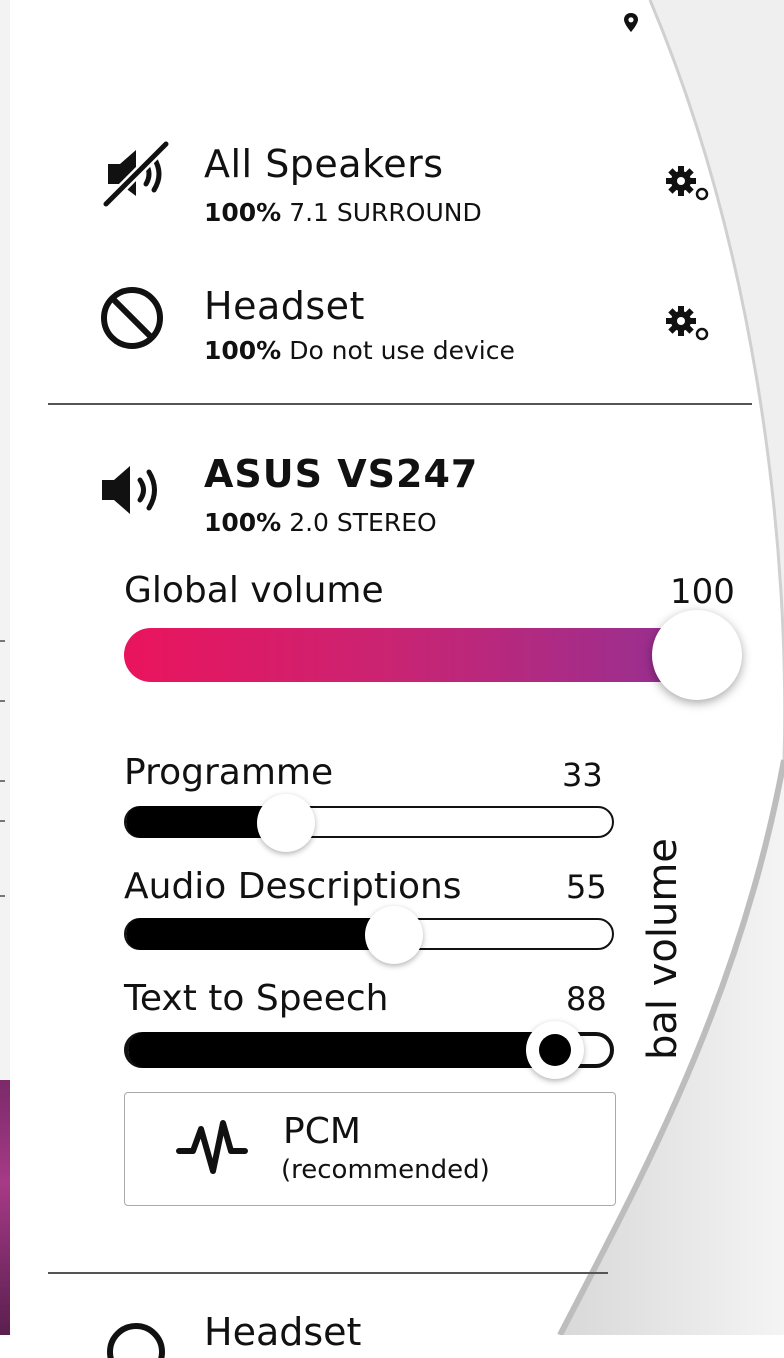 The image size is (784, 1358). I want to click on global-volume-value: 100, so click(702, 592).